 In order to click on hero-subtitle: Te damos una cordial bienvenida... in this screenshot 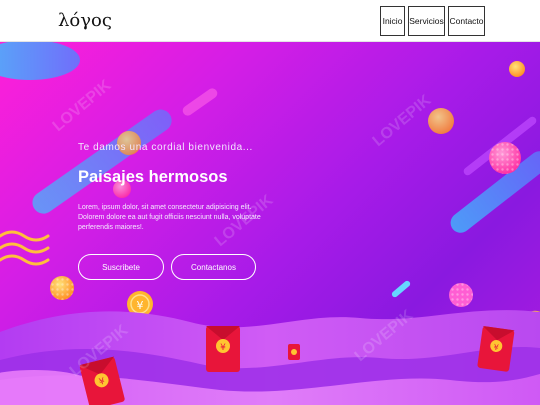, I will do `click(165, 147)`.